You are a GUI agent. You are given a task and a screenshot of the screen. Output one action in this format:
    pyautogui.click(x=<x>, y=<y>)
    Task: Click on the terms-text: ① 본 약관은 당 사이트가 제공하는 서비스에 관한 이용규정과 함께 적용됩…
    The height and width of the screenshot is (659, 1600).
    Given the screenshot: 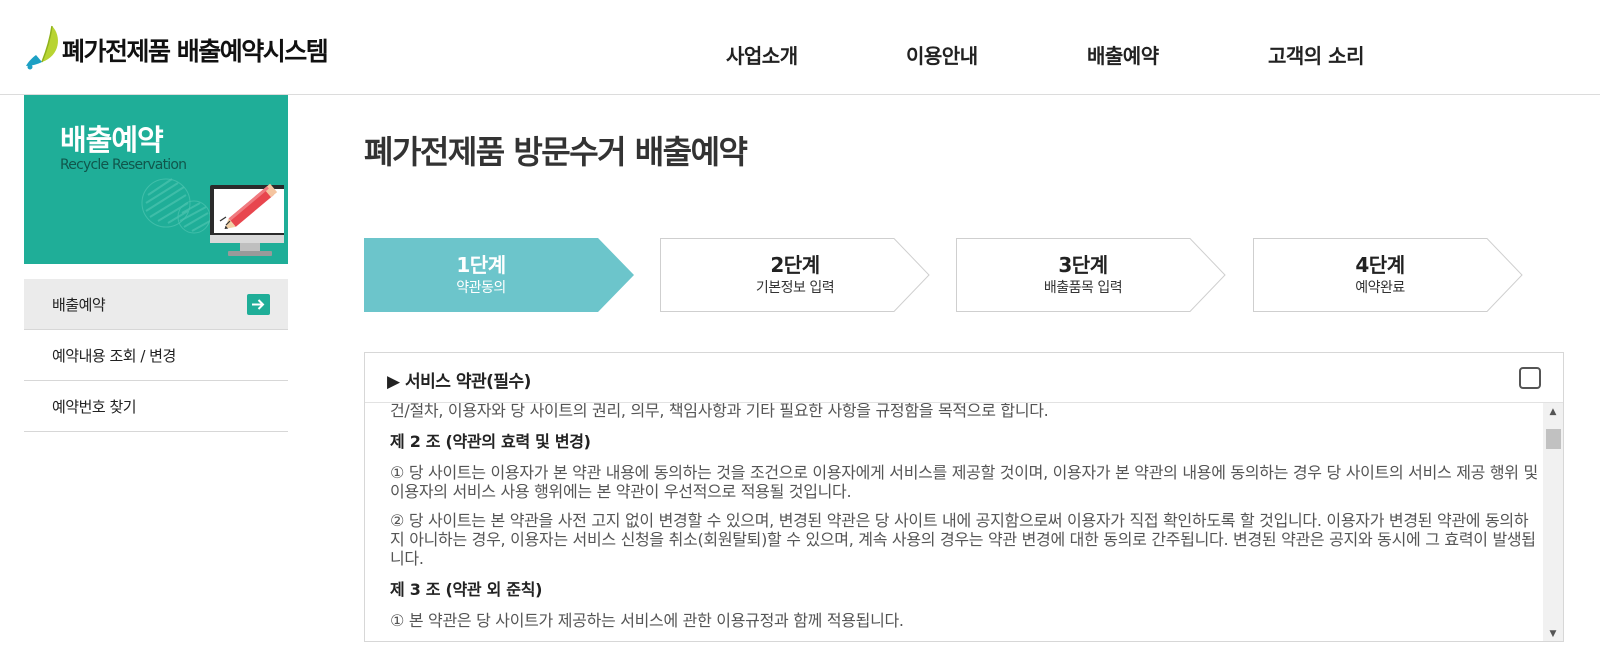 What is the action you would take?
    pyautogui.click(x=647, y=620)
    